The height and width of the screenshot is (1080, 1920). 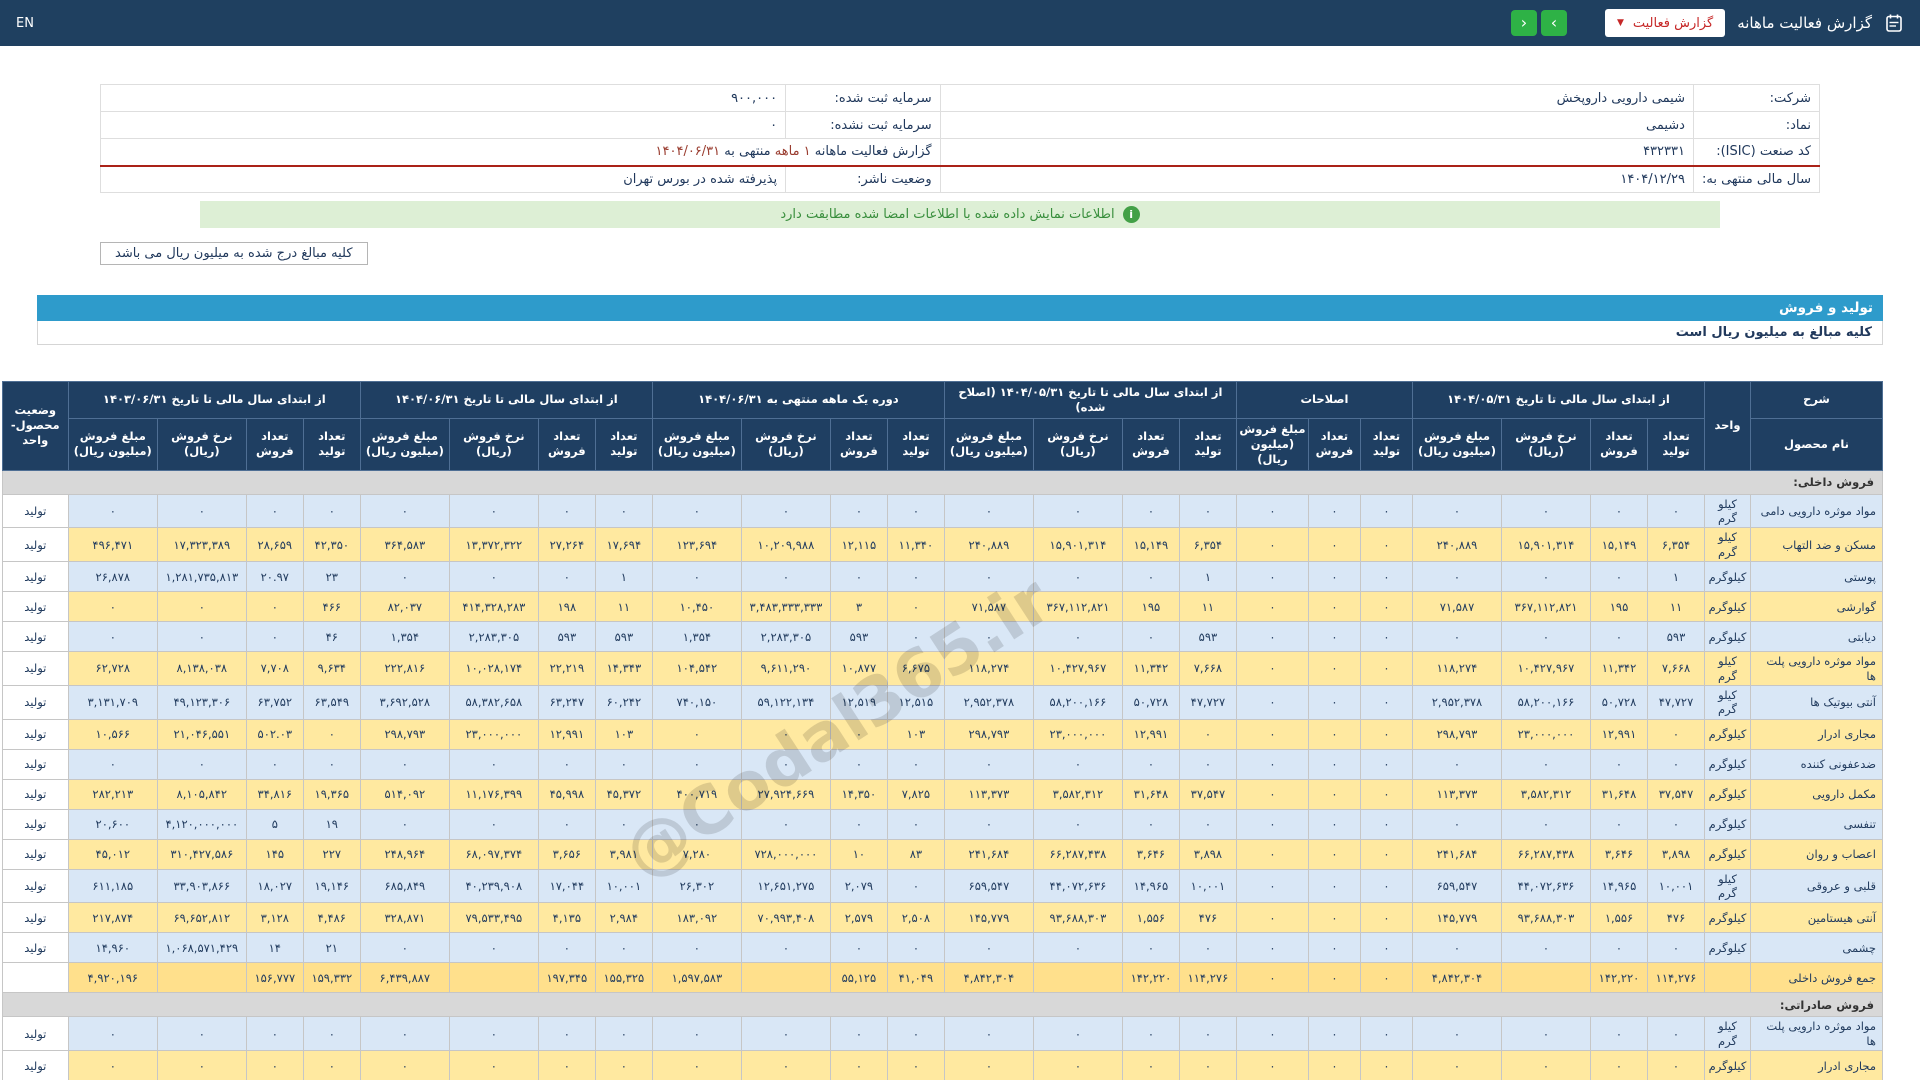 I want to click on table-cell: ۲۳, so click(x=331, y=577).